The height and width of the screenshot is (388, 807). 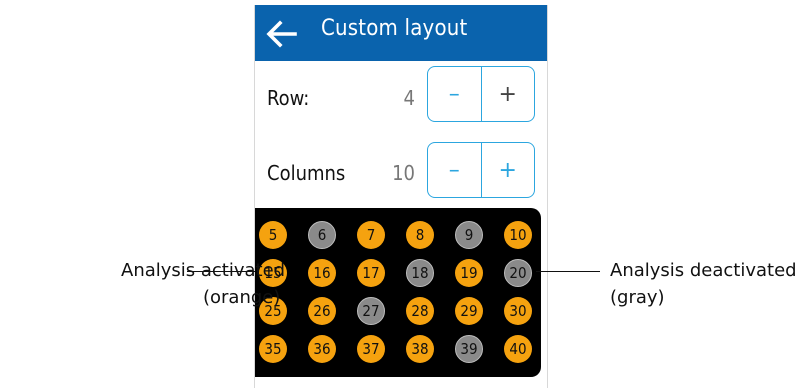 What do you see at coordinates (518, 235) in the screenshot?
I see `analysis-cell-10: 10` at bounding box center [518, 235].